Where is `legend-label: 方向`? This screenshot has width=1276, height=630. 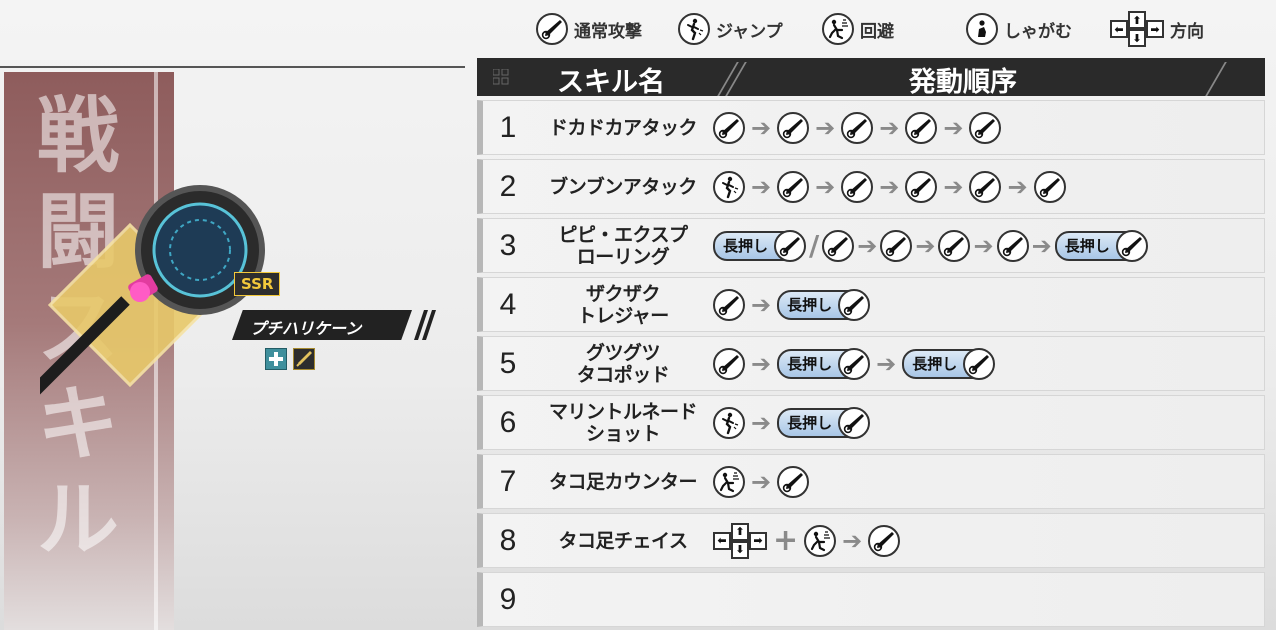
legend-label: 方向 is located at coordinates (1187, 31).